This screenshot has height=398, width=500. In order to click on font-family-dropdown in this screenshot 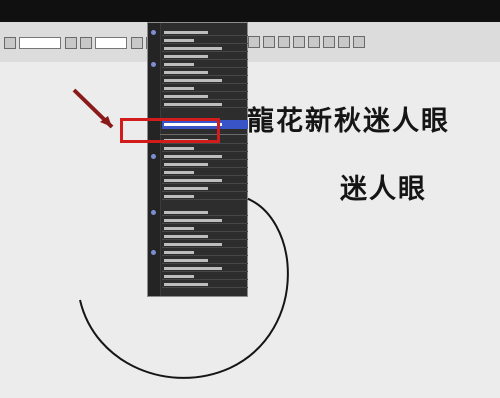, I will do `click(197, 159)`.